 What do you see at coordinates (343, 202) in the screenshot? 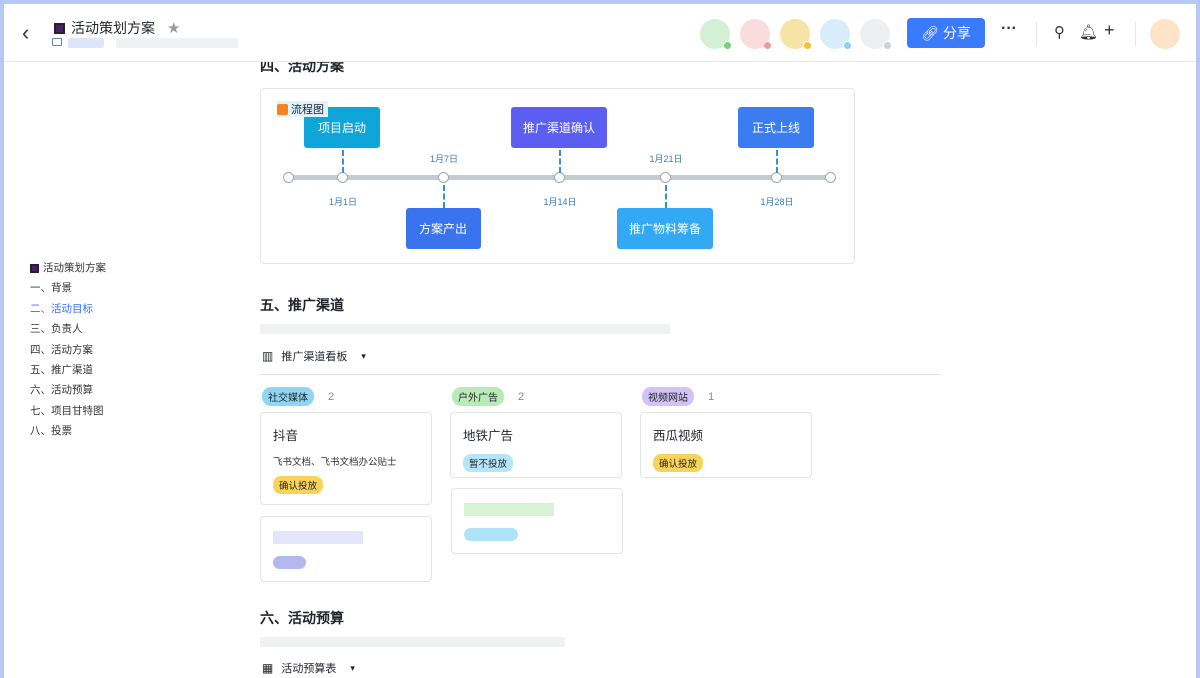
I see `milestone-date: 1月1日` at bounding box center [343, 202].